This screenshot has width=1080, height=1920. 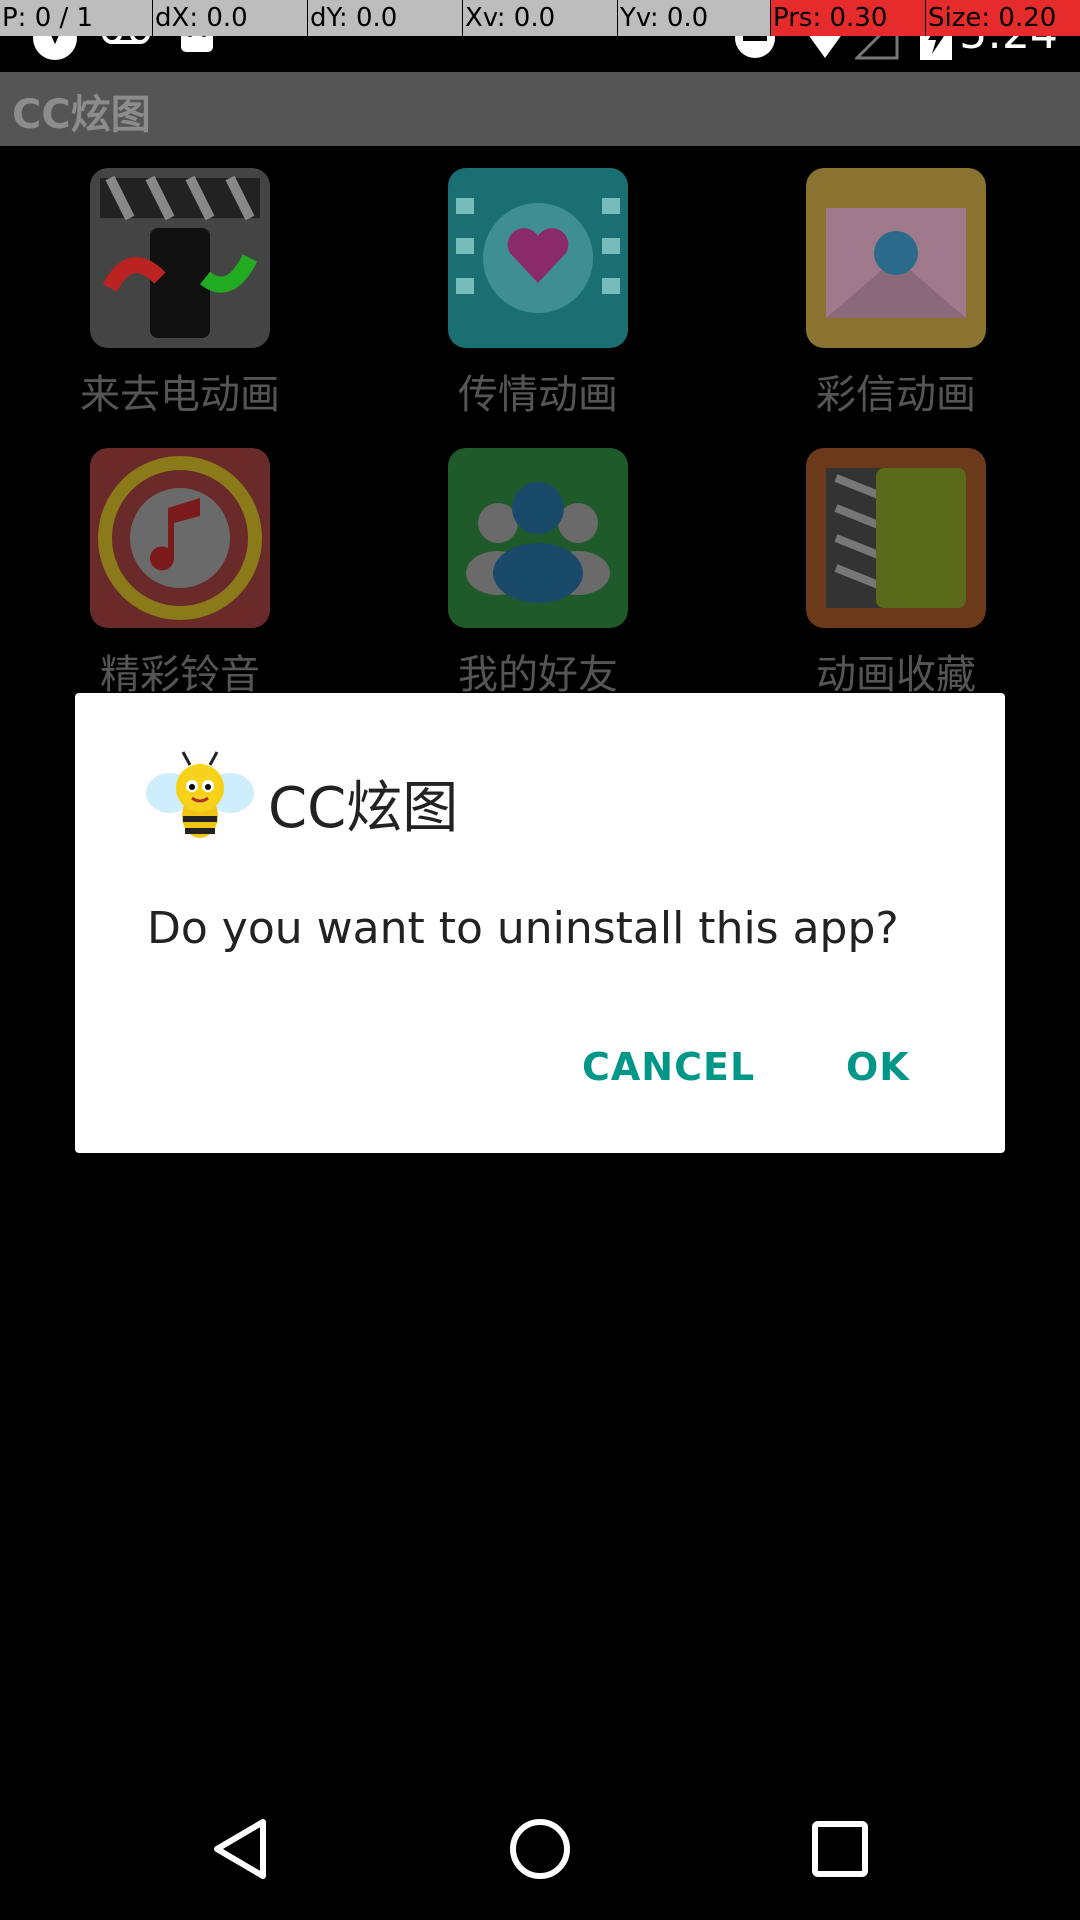 I want to click on debug-xv: Xv: 0.0, so click(x=539, y=18).